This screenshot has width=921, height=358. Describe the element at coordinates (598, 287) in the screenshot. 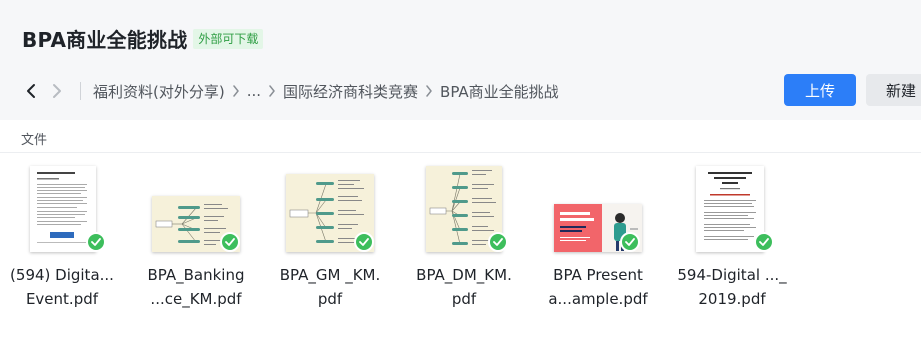

I see `file-name: BPA Present a...ample.pdf` at that location.